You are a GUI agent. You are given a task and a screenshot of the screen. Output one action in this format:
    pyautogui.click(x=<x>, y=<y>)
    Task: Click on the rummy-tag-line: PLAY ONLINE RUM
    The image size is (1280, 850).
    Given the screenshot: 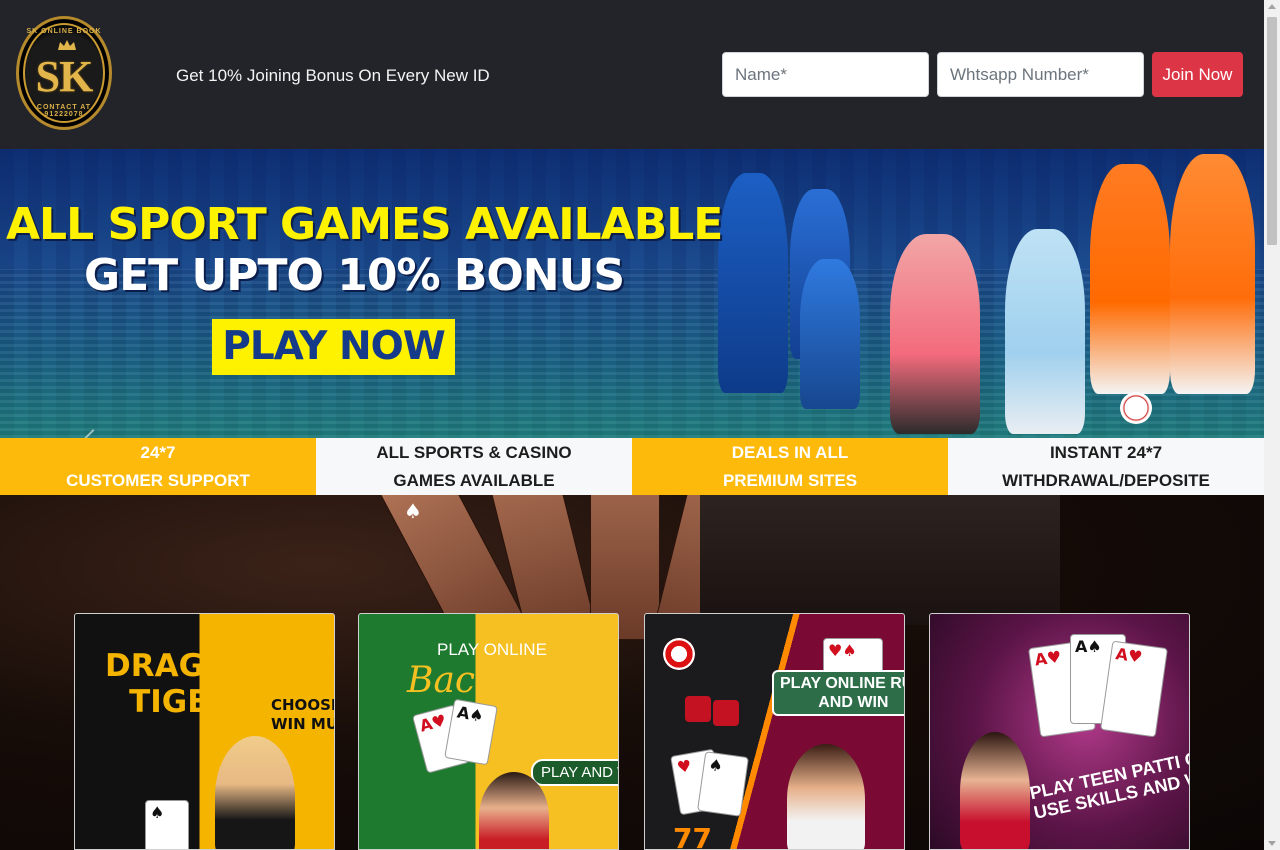 What is the action you would take?
    pyautogui.click(x=842, y=683)
    